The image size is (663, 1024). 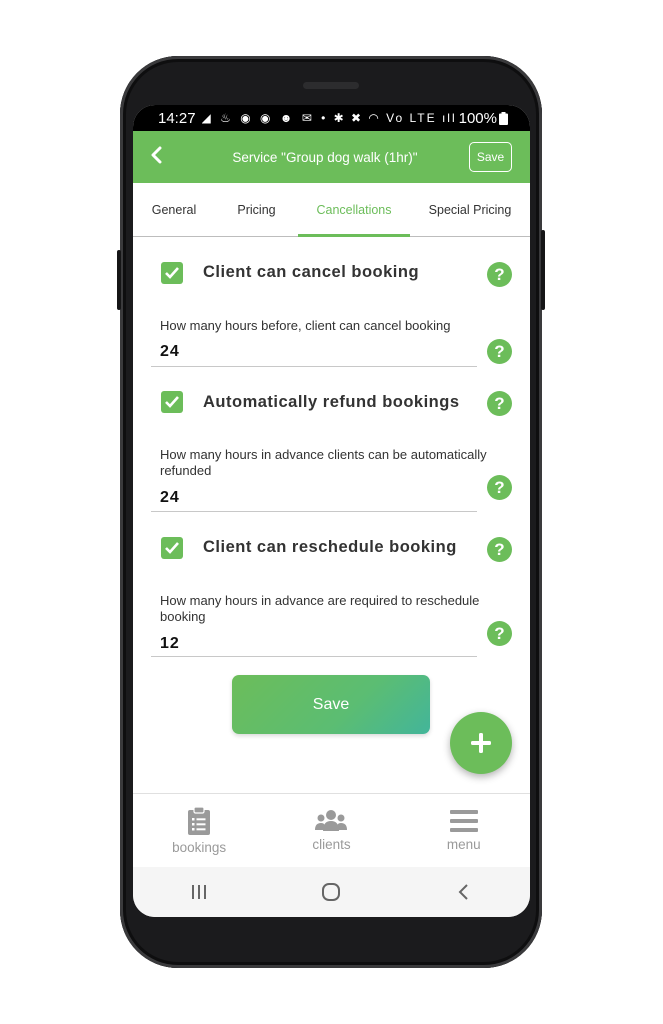 I want to click on bottom-navigation: bookings clients menu, so click(x=331, y=830).